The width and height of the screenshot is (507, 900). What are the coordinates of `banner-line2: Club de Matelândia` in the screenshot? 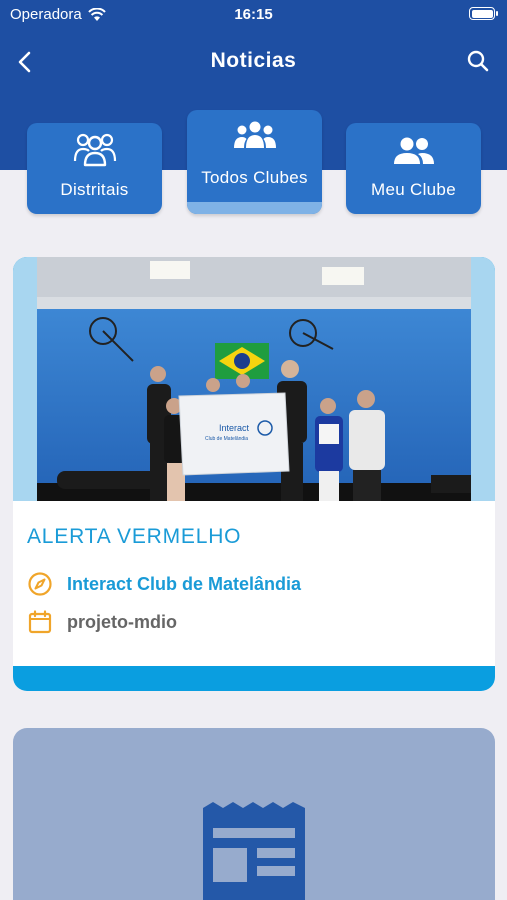 It's located at (226, 439).